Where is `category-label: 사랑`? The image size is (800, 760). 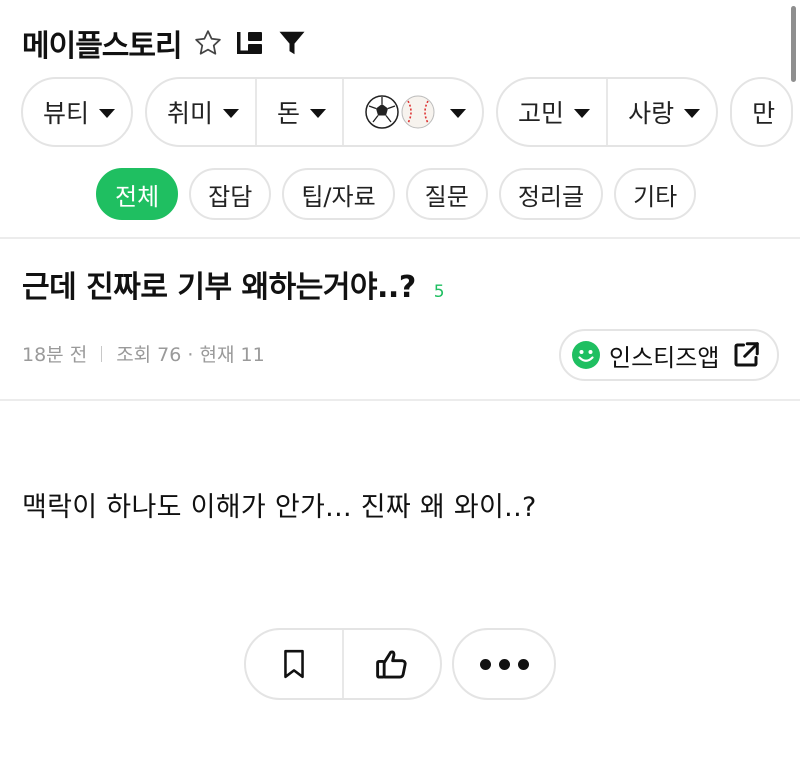
category-label: 사랑 is located at coordinates (651, 113).